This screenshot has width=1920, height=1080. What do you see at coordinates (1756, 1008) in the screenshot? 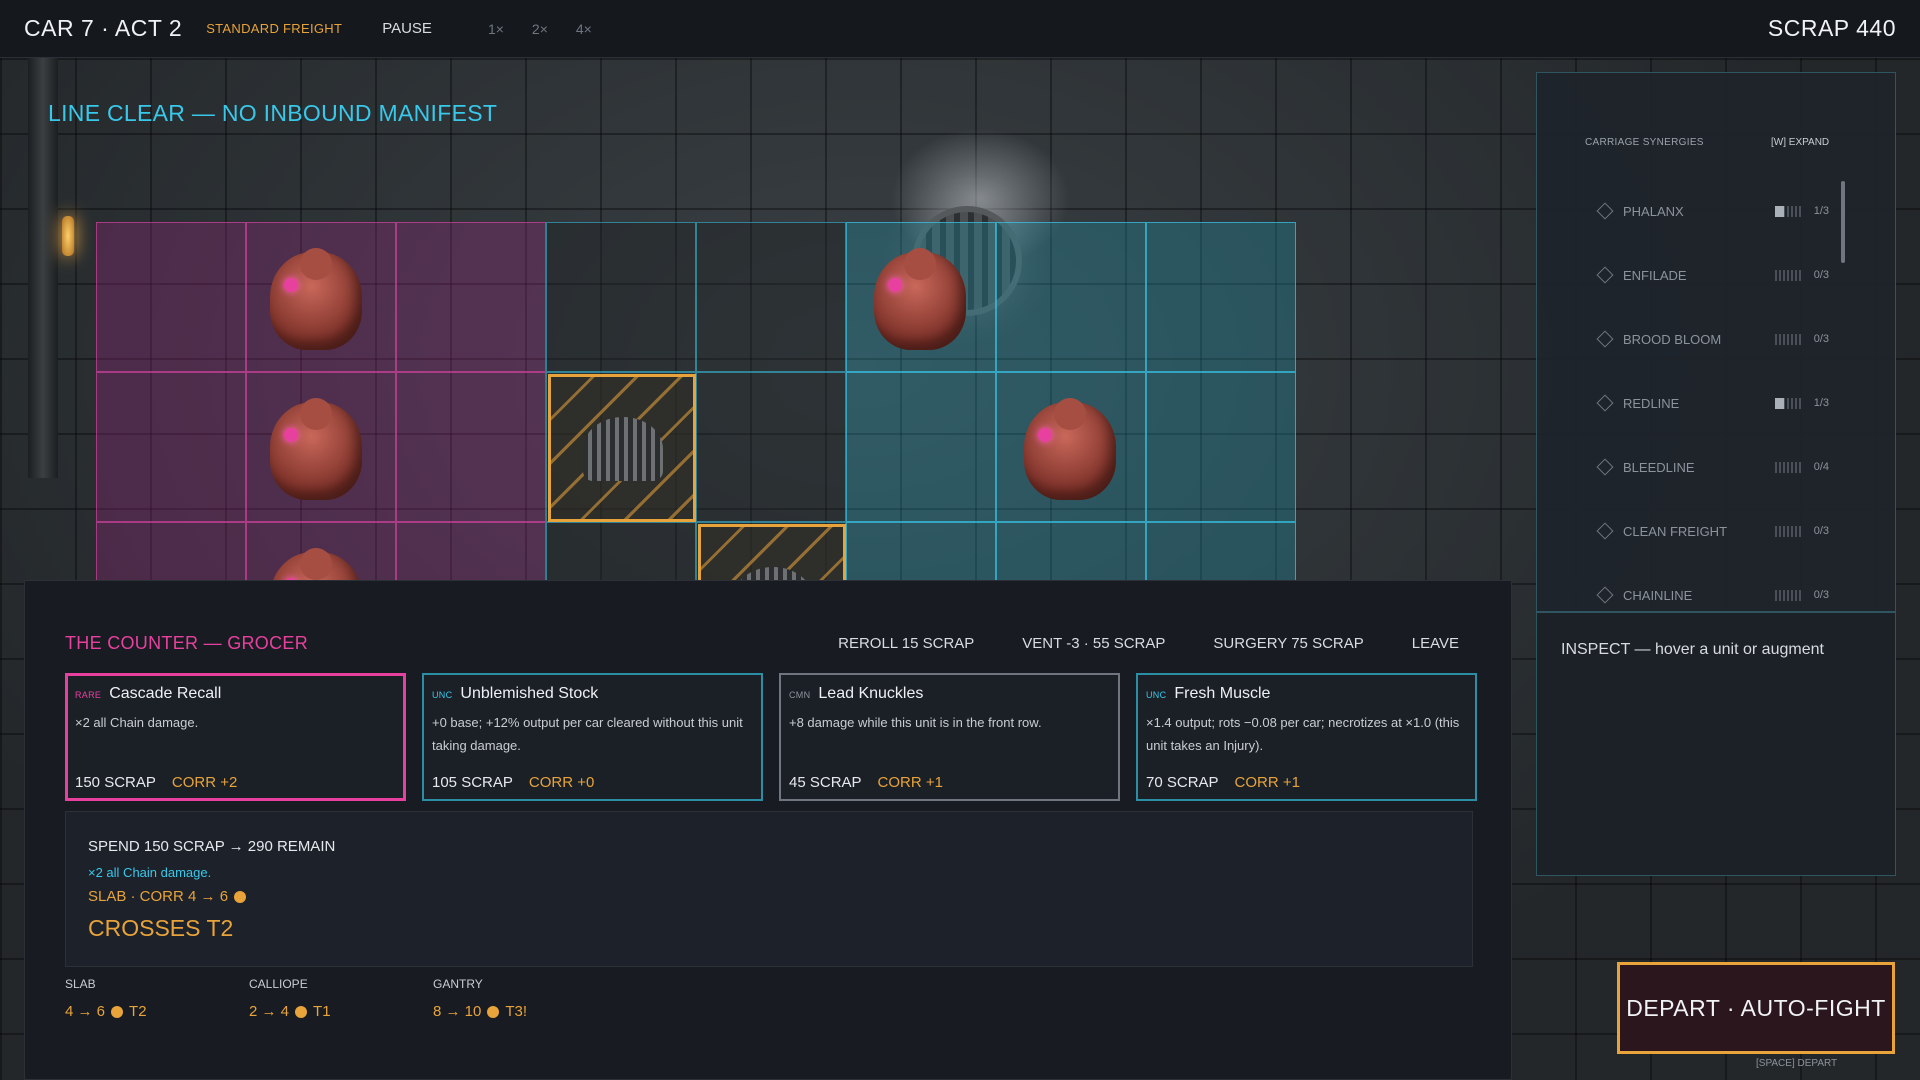
I see `depart-auto-fight-button: DEPART · AUTO-FIGHT` at bounding box center [1756, 1008].